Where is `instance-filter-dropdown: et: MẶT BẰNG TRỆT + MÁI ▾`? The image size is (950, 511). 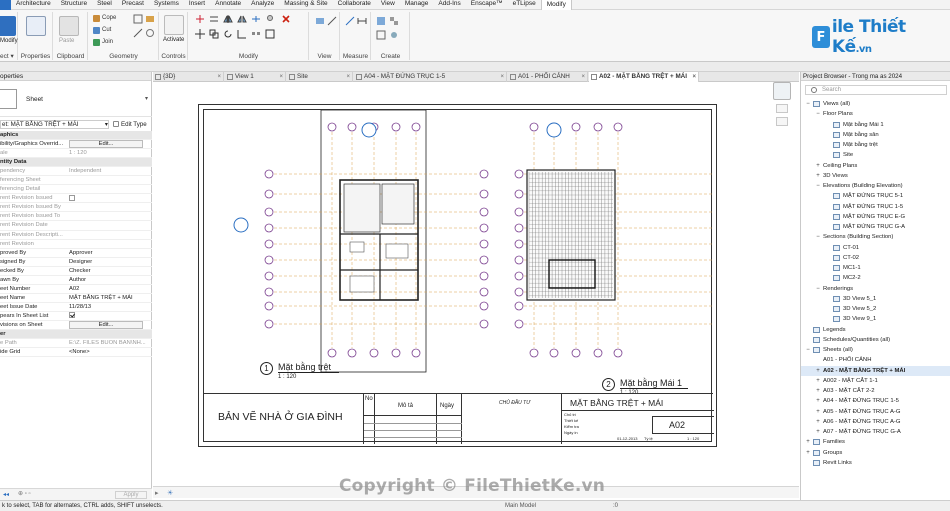 instance-filter-dropdown: et: MẶT BẰNG TRỆT + MÁI ▾ is located at coordinates (54, 124).